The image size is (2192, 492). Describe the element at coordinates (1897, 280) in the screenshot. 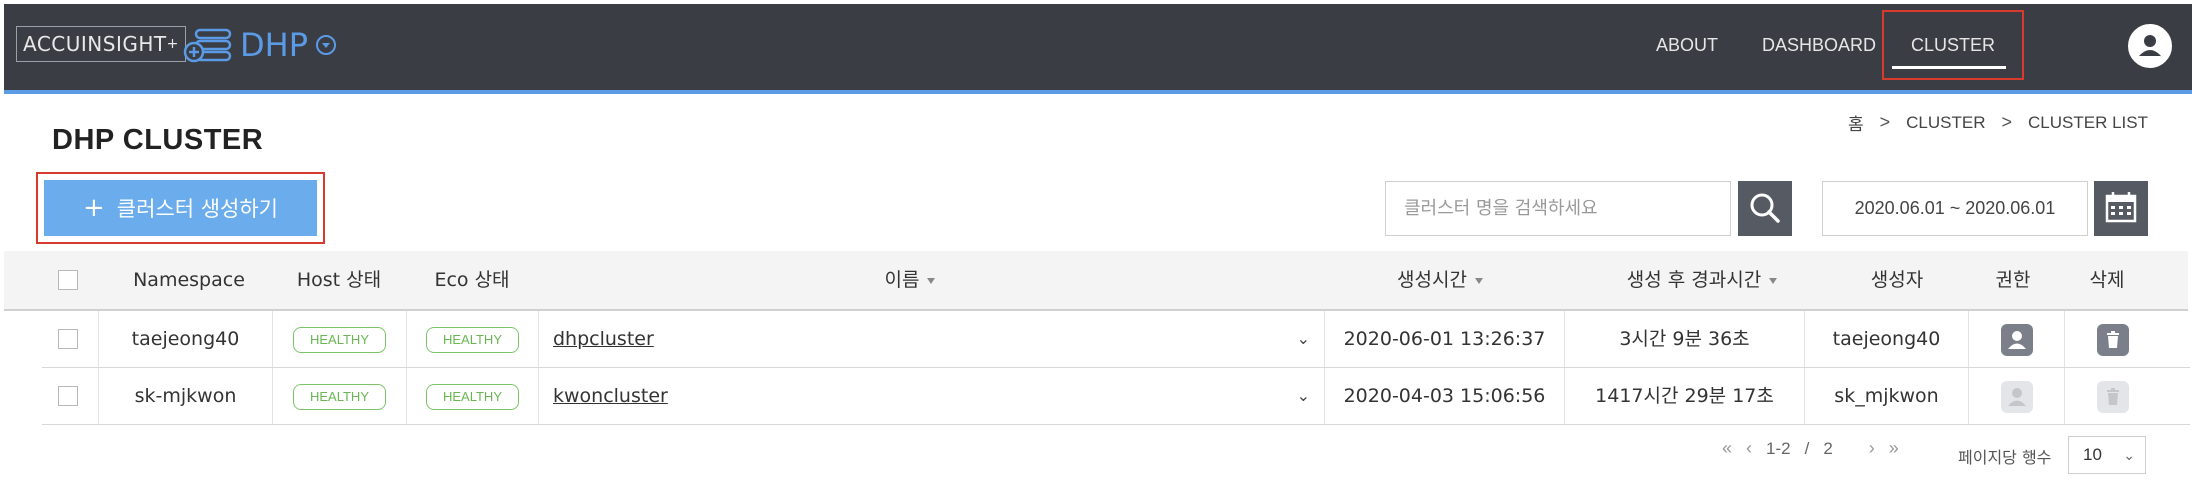

I see `col-creator: 생성자` at that location.